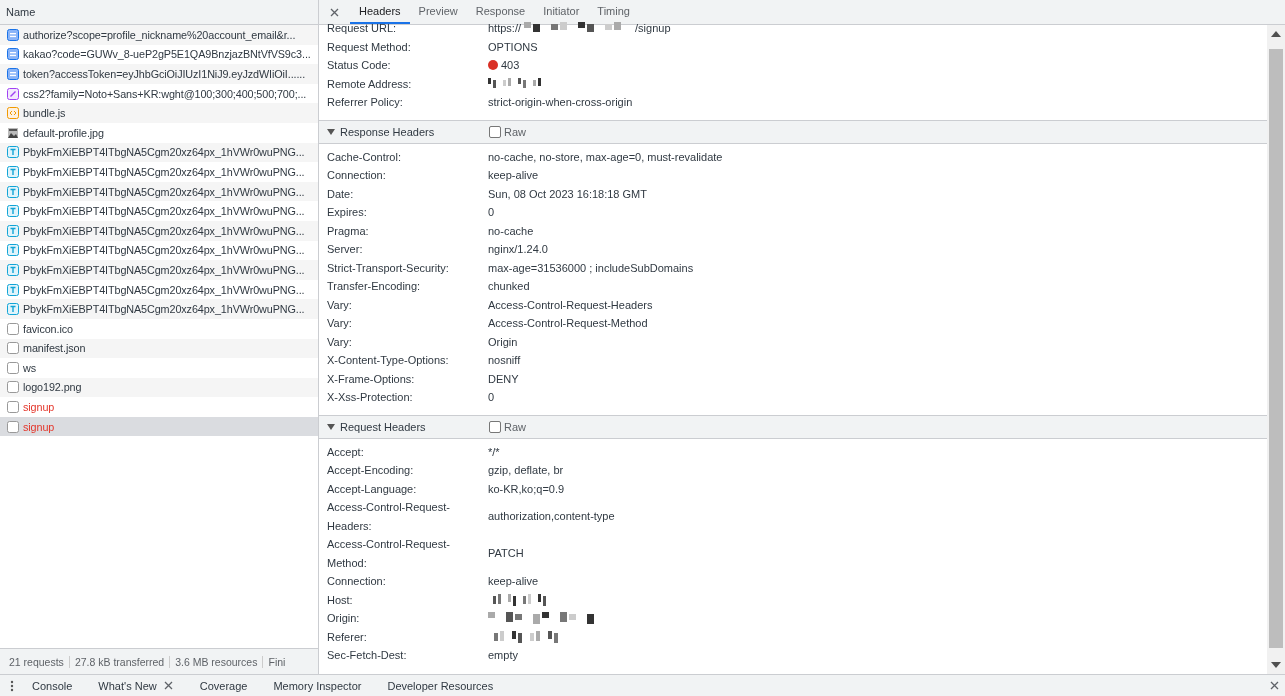  What do you see at coordinates (52, 685) in the screenshot?
I see `drawer-tab: Console` at bounding box center [52, 685].